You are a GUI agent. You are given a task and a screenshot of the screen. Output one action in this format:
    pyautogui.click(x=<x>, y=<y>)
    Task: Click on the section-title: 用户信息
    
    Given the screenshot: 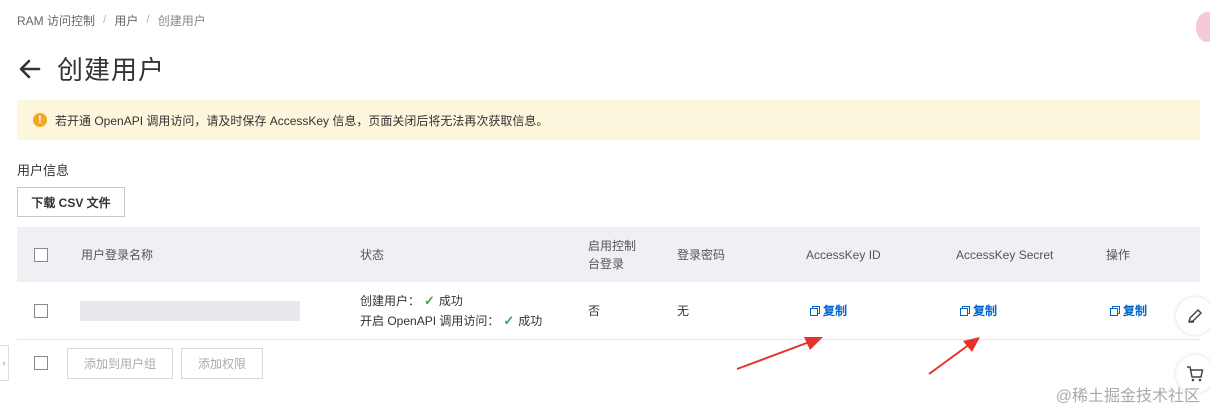 What is the action you would take?
    pyautogui.click(x=43, y=170)
    